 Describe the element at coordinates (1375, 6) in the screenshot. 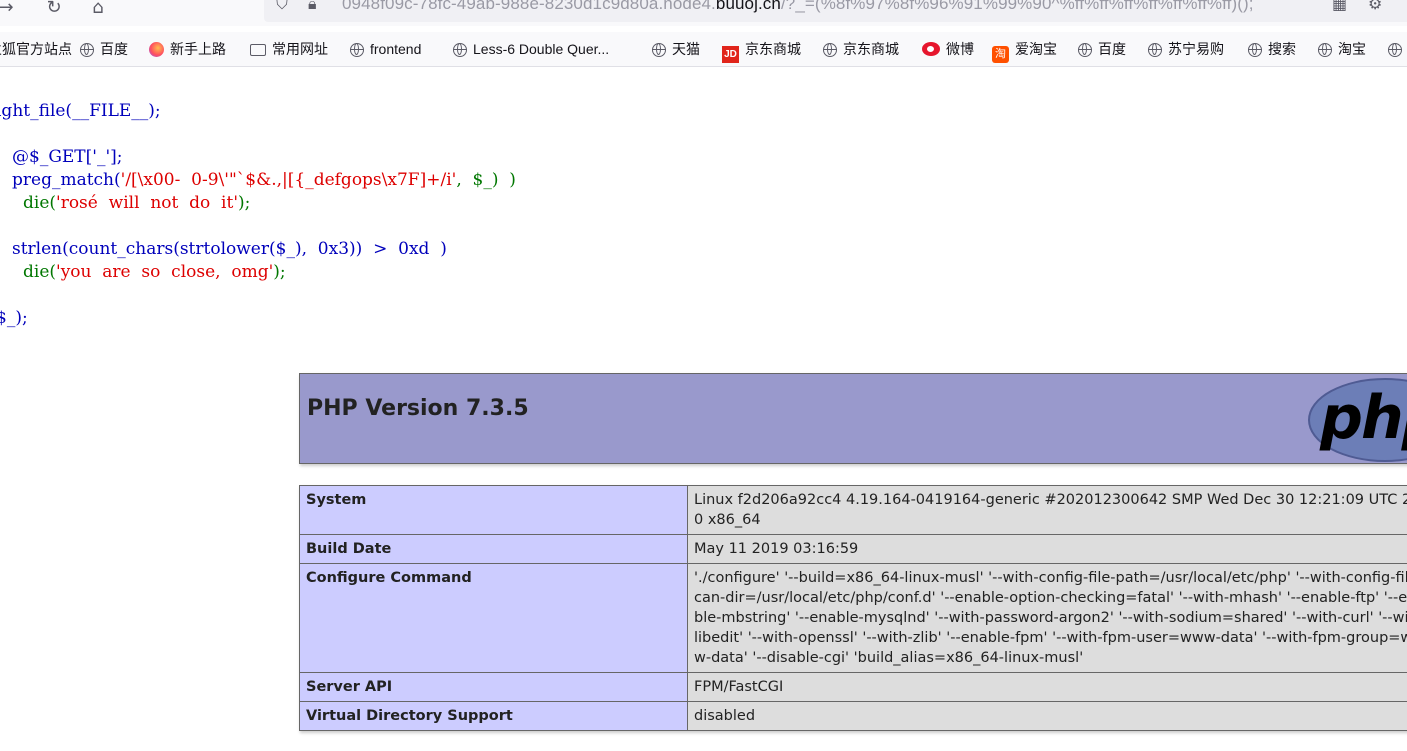

I see `extension-icon: ⚙` at that location.